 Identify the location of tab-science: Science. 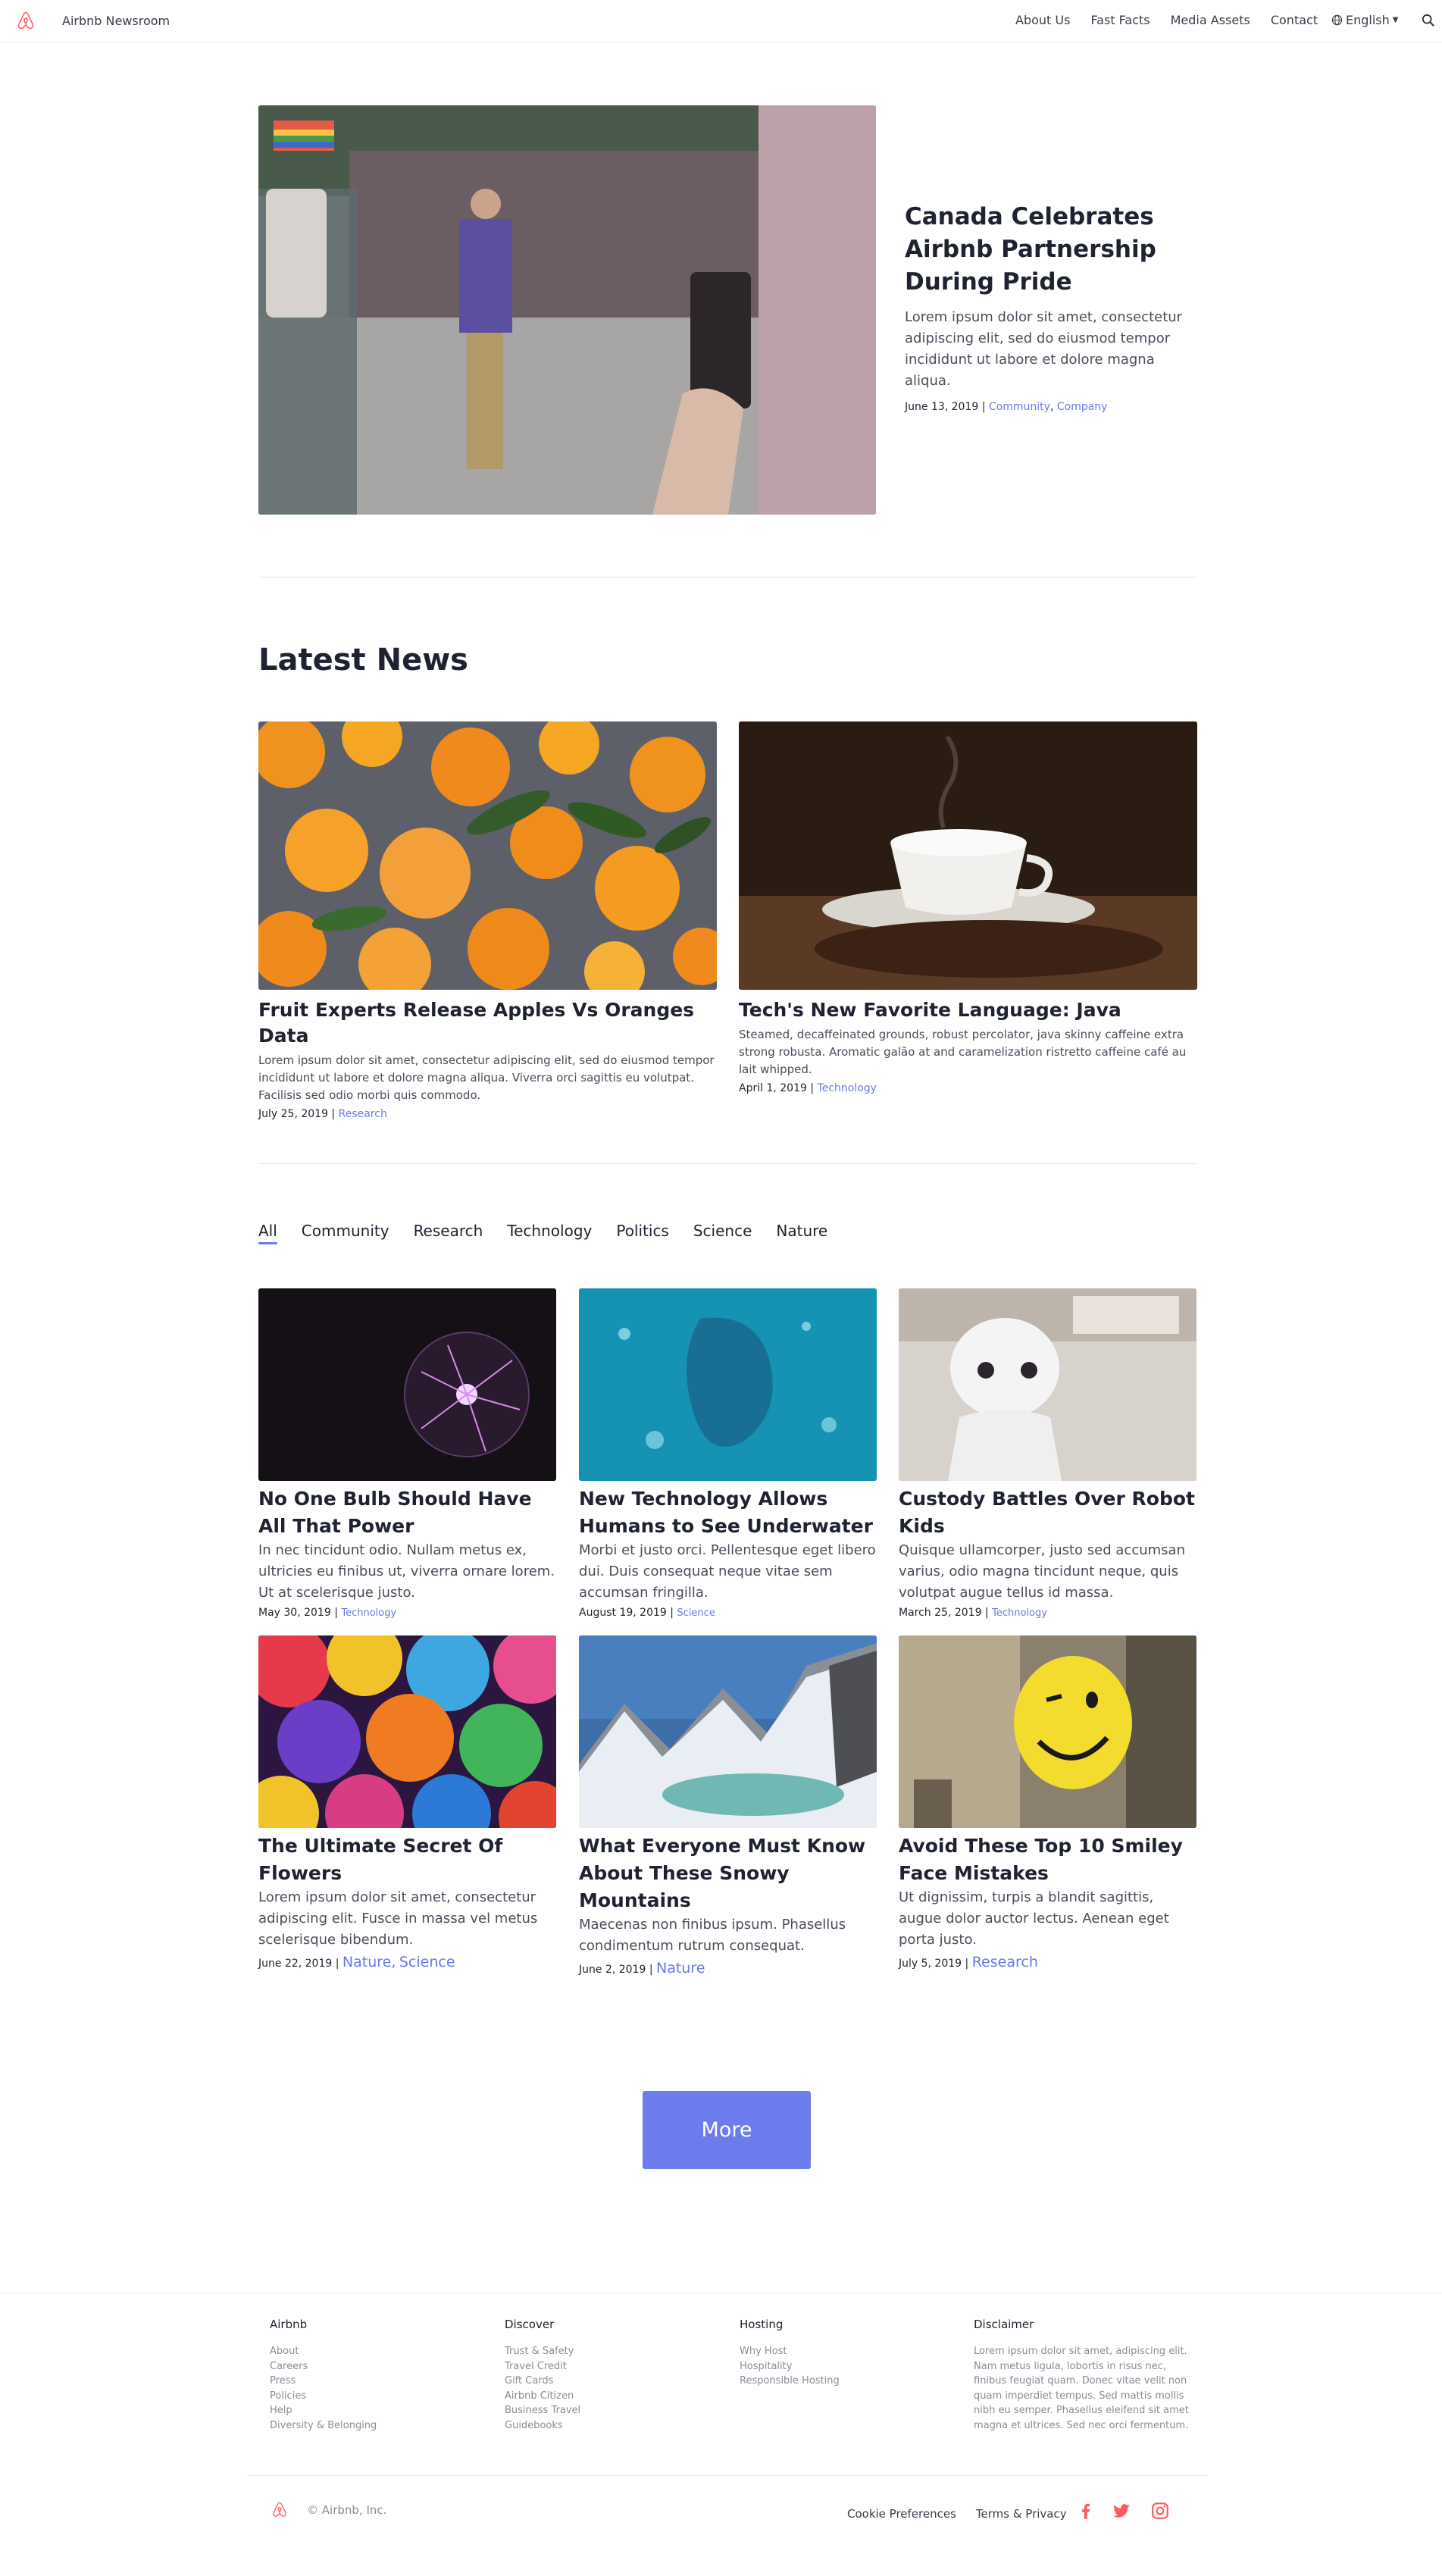
(722, 1233).